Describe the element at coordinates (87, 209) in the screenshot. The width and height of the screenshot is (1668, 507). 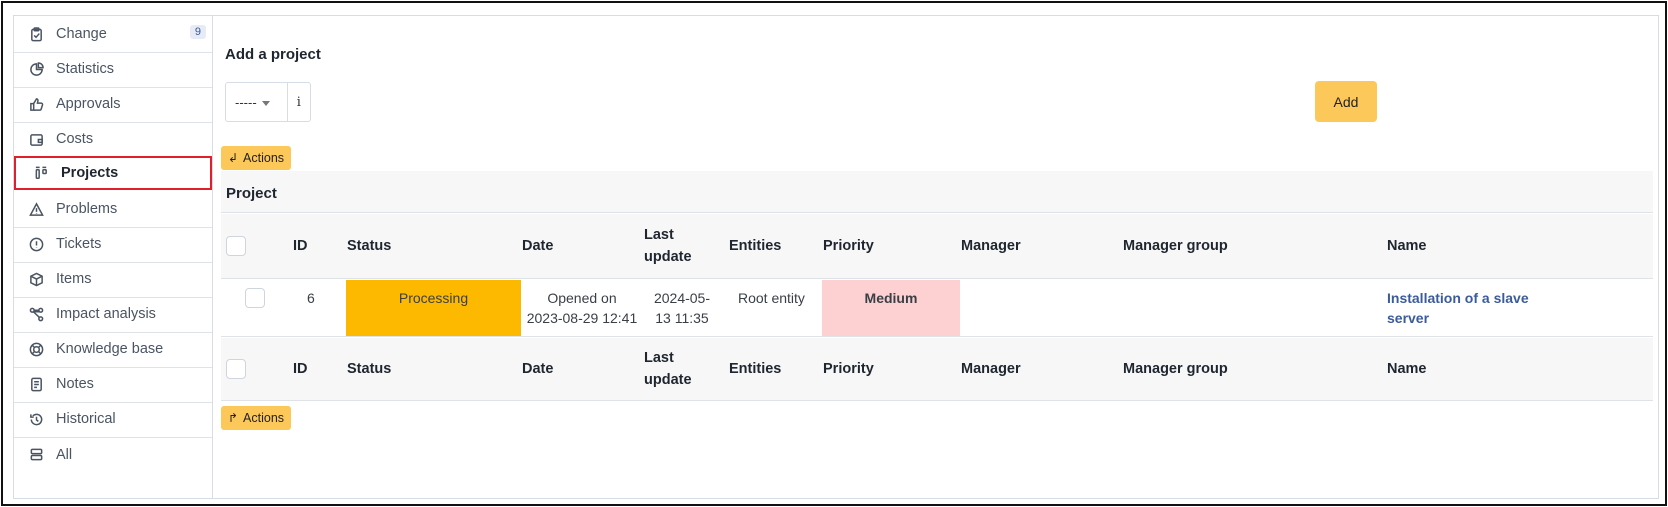
I see `sidebar-item-label: Problems` at that location.